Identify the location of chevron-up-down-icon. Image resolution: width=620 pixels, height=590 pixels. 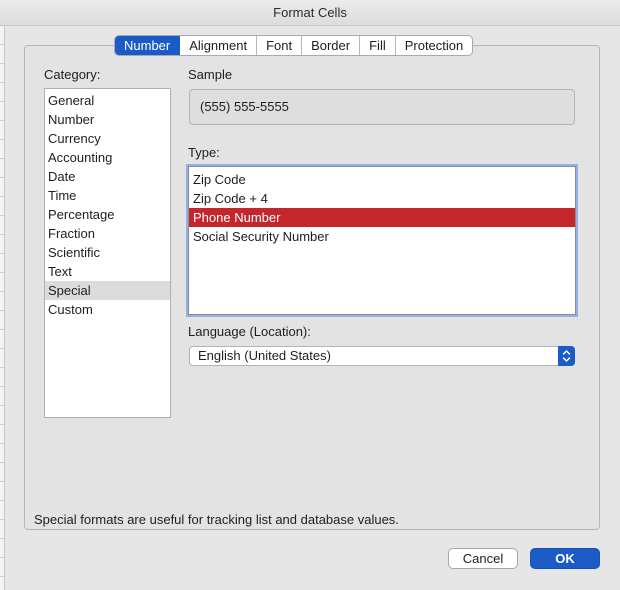
(566, 356).